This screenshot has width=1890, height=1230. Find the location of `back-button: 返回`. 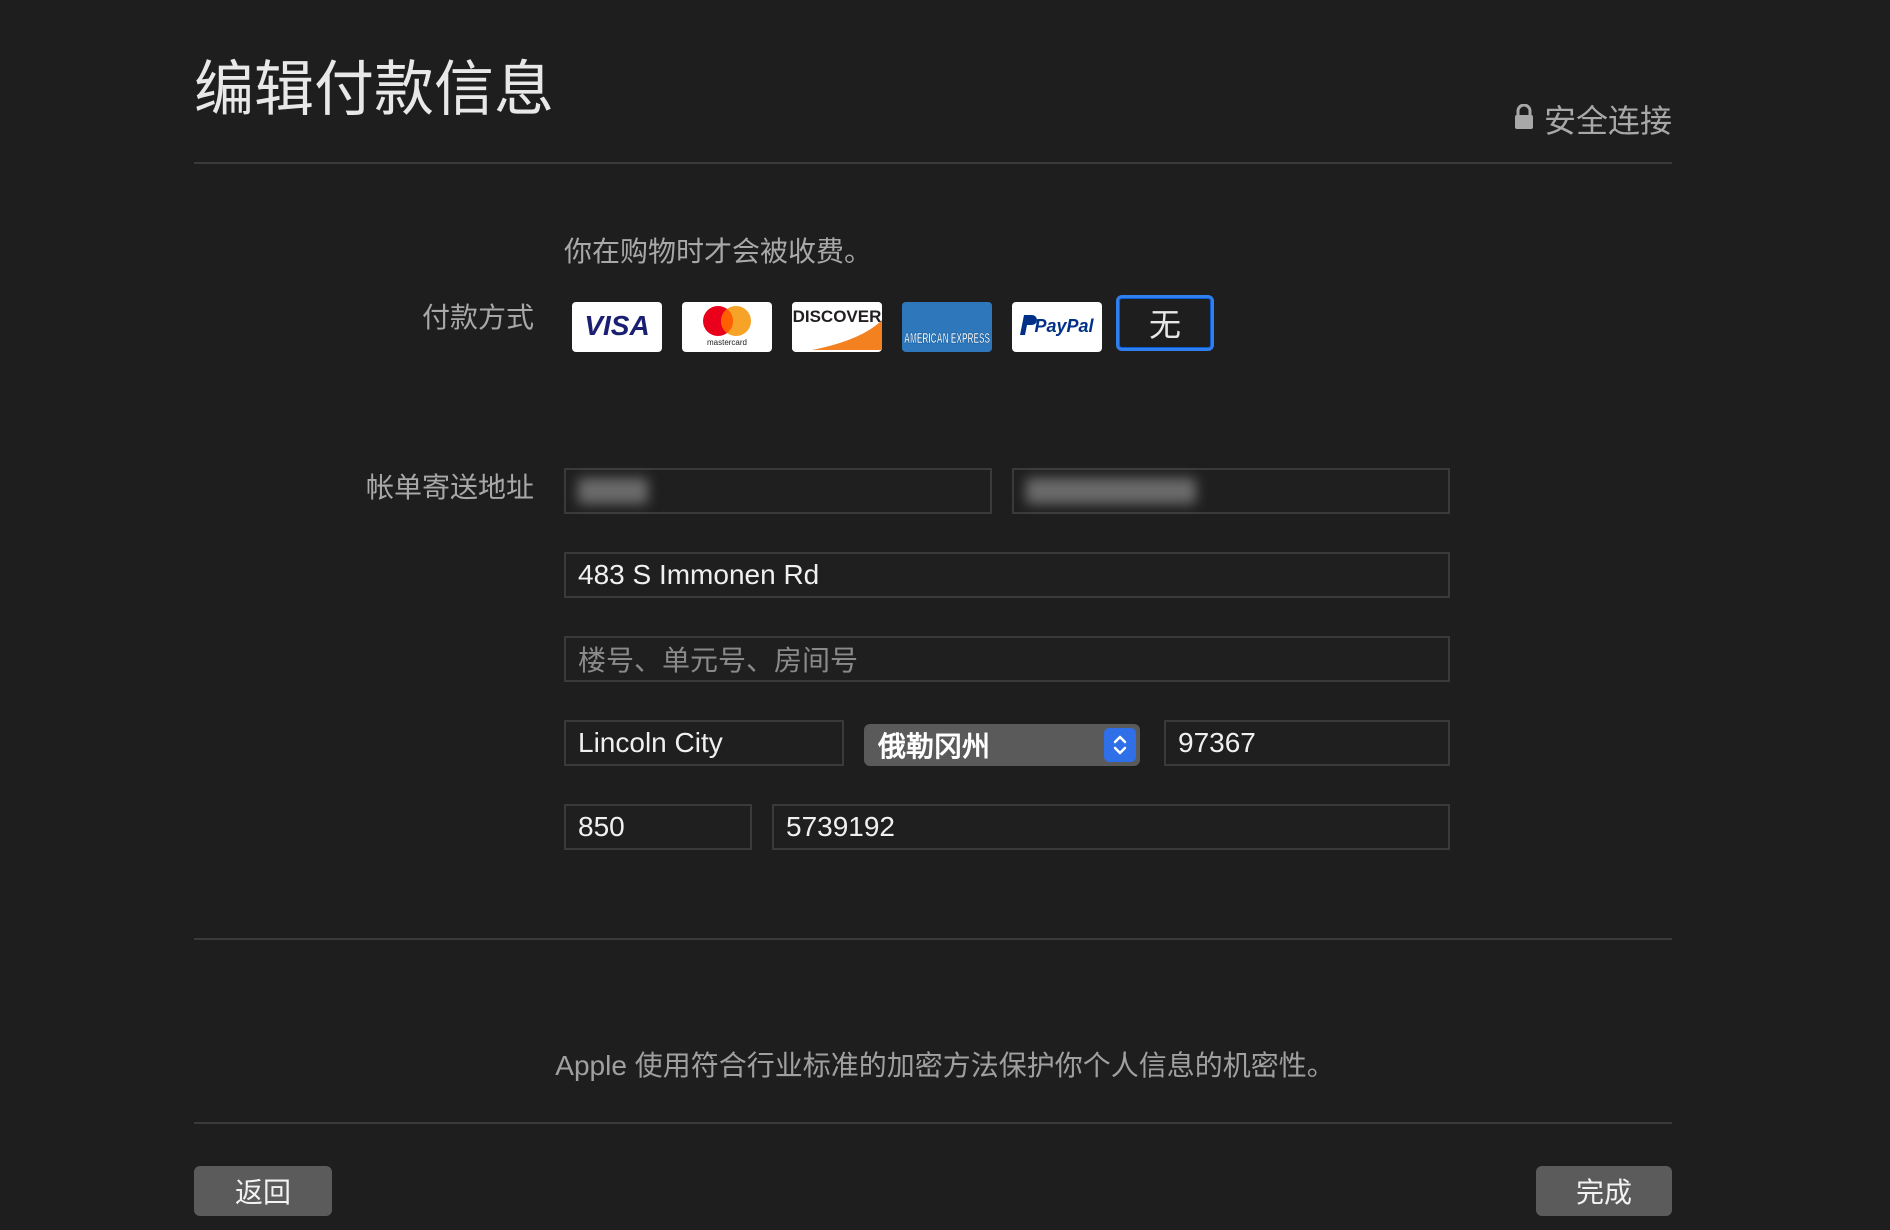

back-button: 返回 is located at coordinates (263, 1191).